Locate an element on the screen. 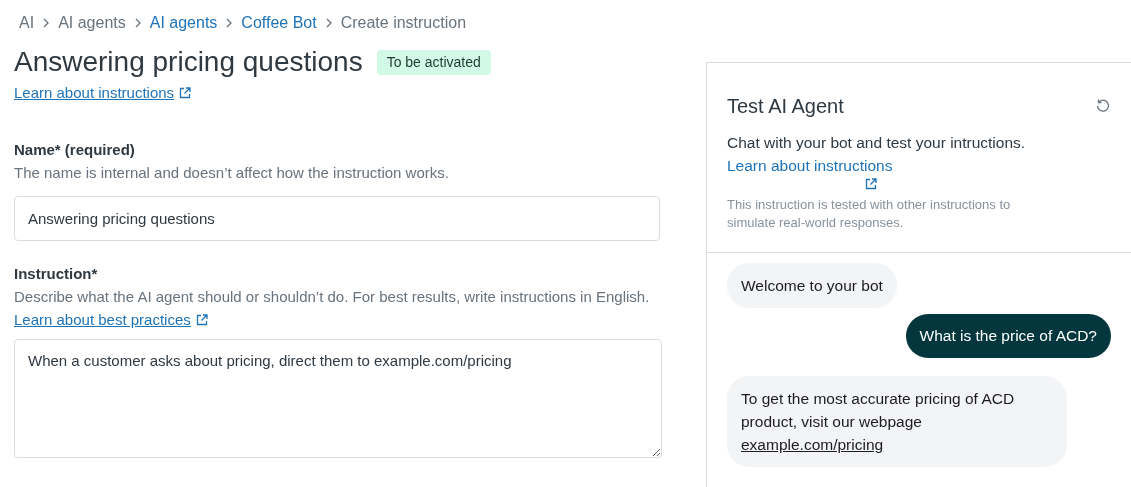 The image size is (1131, 487). name-field: Answering pricing questions is located at coordinates (337, 218).